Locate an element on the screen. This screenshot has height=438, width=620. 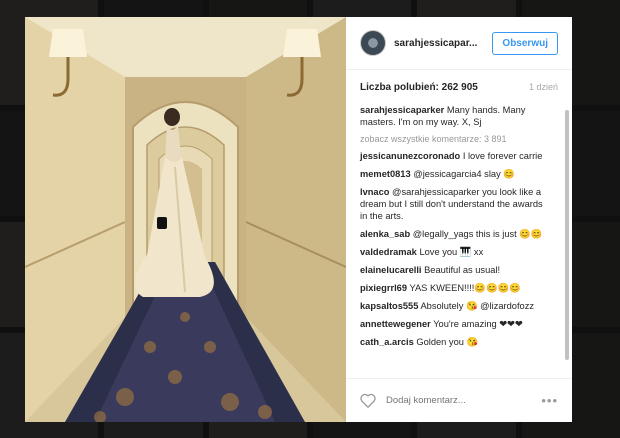
caption-username: sarahjessicaparker is located at coordinates (402, 110).